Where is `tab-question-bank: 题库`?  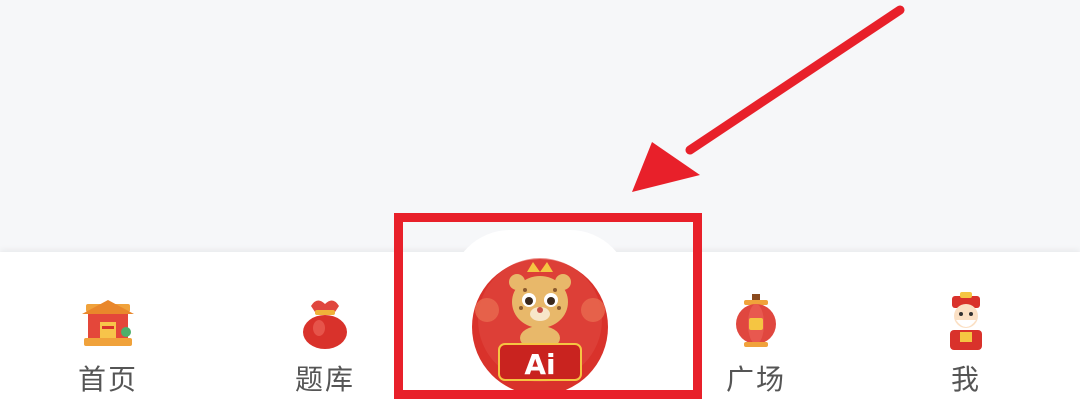
tab-question-bank: 题库 is located at coordinates (325, 347).